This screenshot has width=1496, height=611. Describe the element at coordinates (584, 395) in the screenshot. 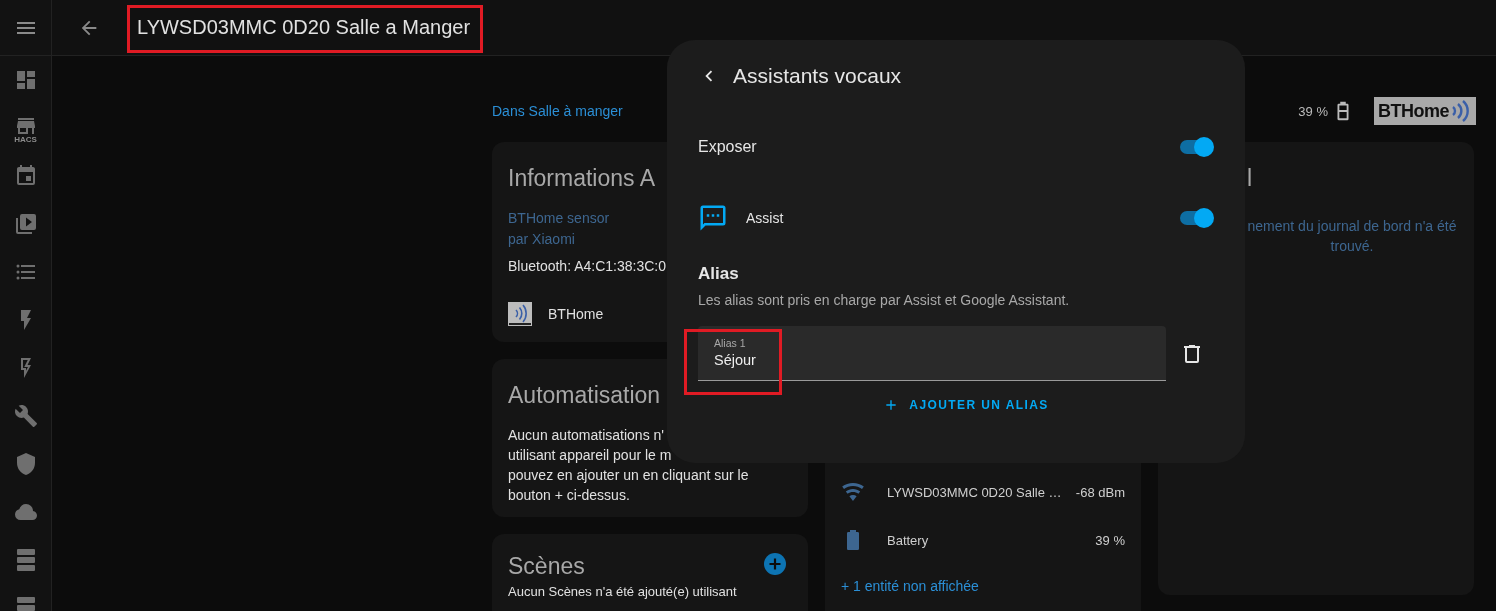

I see `card-title: Automatisation` at that location.